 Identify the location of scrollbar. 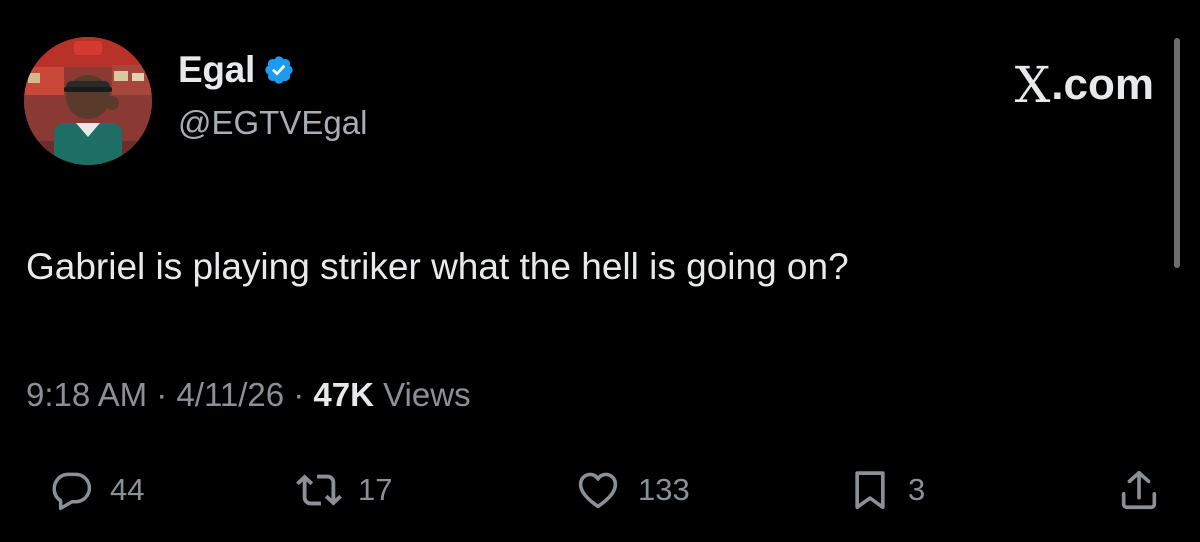
(1177, 153).